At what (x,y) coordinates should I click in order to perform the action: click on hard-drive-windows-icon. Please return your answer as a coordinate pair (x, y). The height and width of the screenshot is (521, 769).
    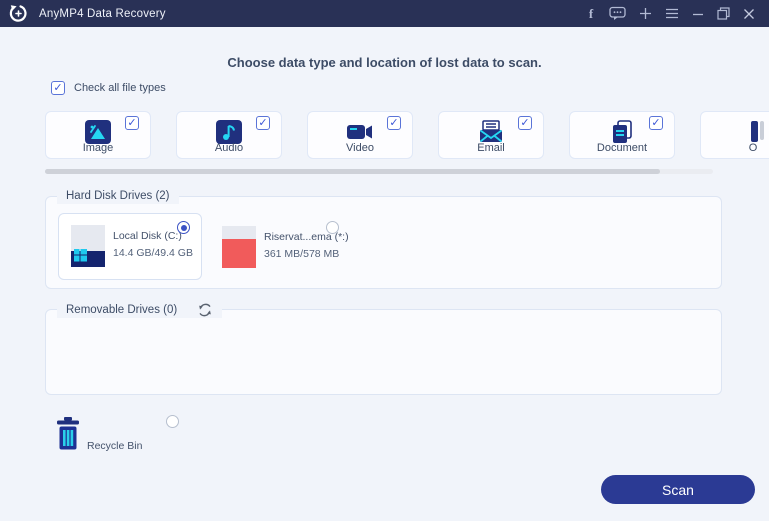
    Looking at the image, I should click on (88, 246).